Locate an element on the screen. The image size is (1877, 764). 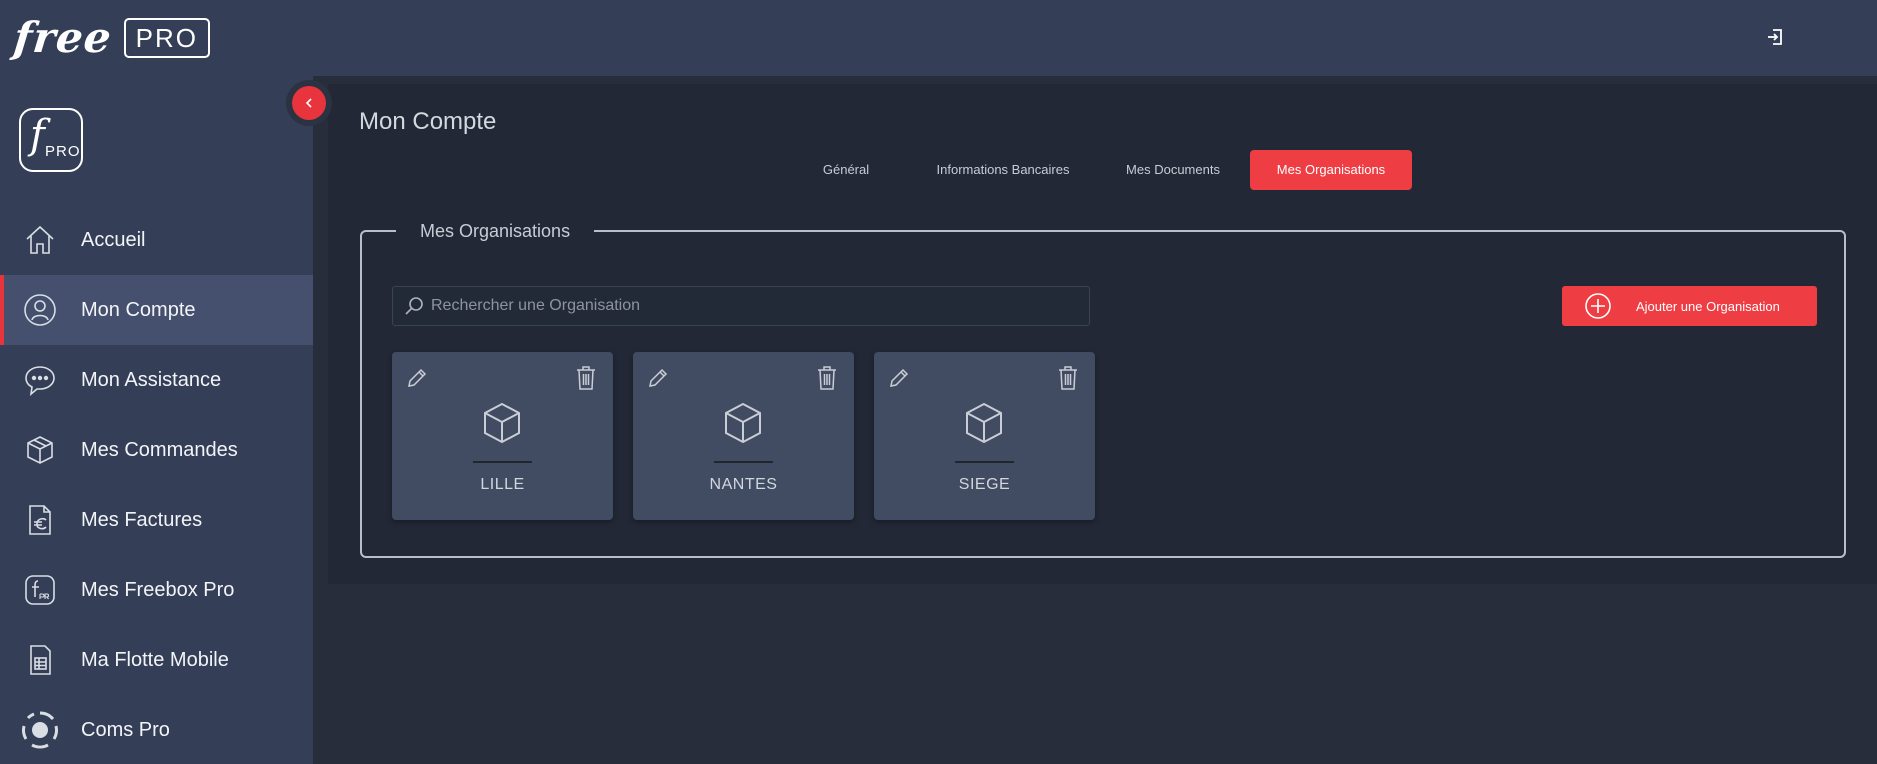
sidebar-item-ma-flotte-mobile: Ma Flotte Mobile is located at coordinates (156, 660).